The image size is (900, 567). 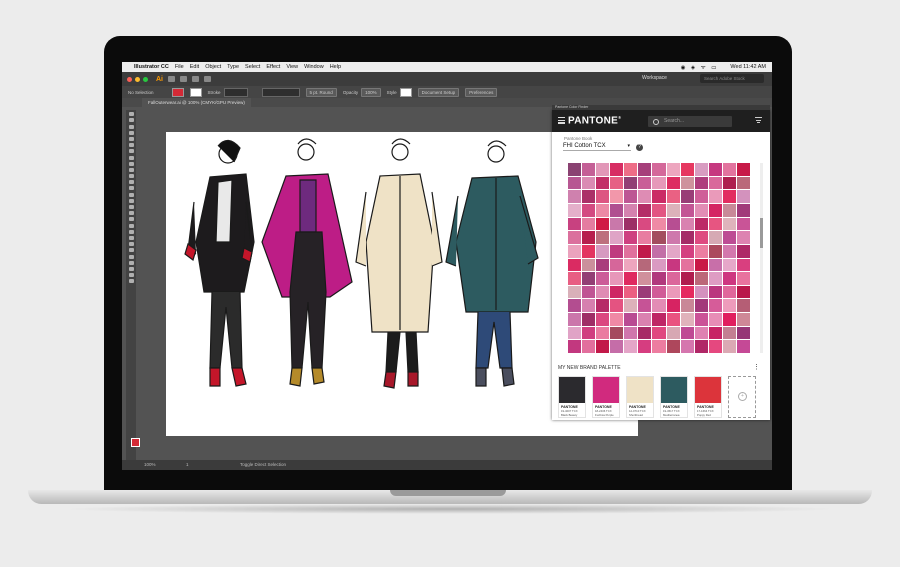 I want to click on selection-tool-icon, so click(x=131, y=114).